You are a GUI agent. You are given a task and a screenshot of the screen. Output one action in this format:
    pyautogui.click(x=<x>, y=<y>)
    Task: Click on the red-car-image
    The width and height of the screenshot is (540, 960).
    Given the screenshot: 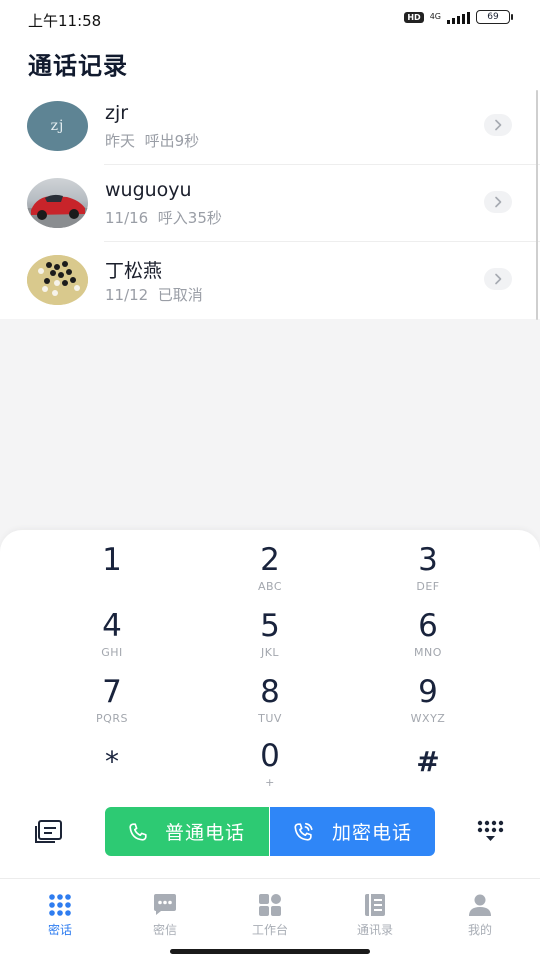 What is the action you would take?
    pyautogui.click(x=57, y=211)
    